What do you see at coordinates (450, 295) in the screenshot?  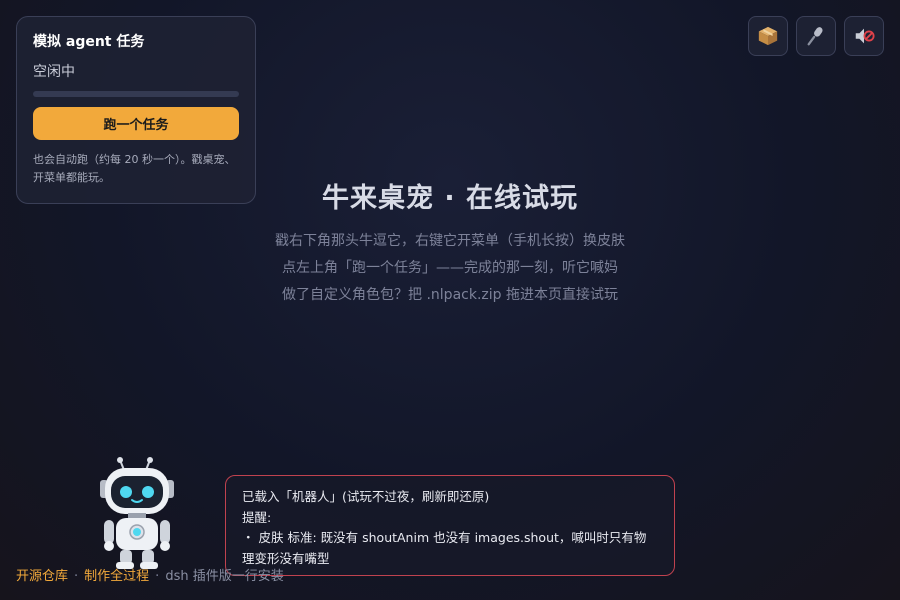 I see `hero-line: 做了自定义角色包？把 .nlpack.zip 拖进本页直接试玩` at bounding box center [450, 295].